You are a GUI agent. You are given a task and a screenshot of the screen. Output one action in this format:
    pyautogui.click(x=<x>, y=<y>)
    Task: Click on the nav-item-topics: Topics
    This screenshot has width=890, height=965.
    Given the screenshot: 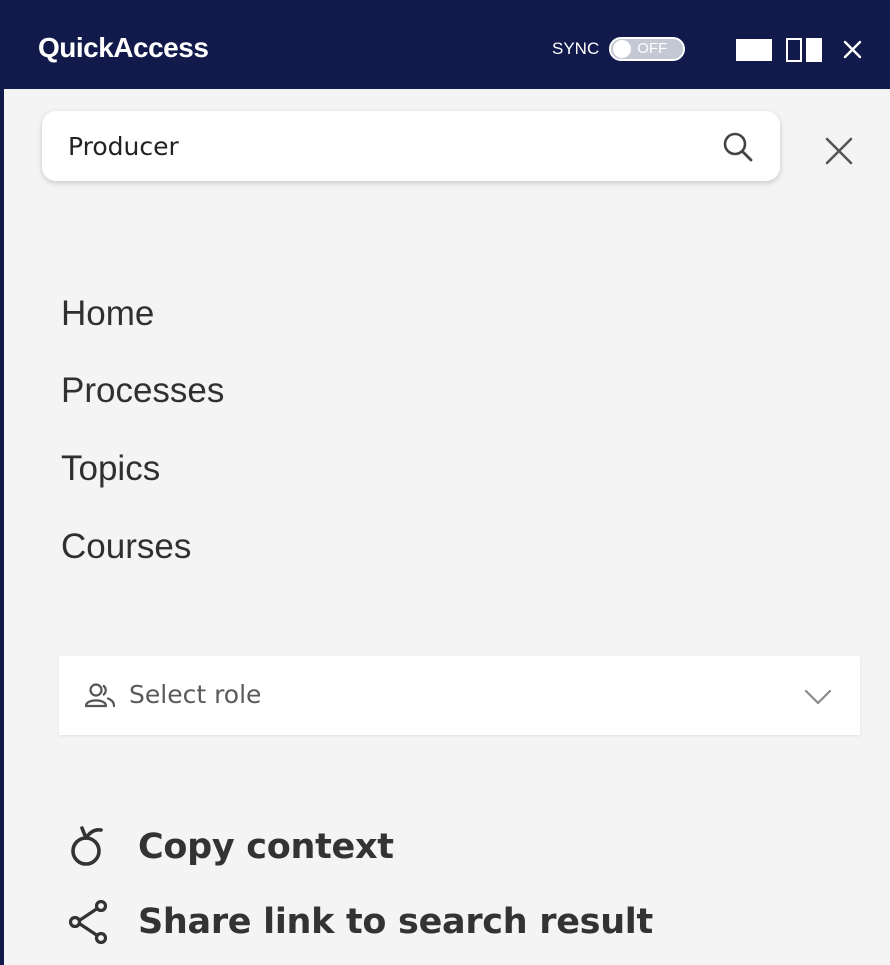 What is the action you would take?
    pyautogui.click(x=110, y=469)
    